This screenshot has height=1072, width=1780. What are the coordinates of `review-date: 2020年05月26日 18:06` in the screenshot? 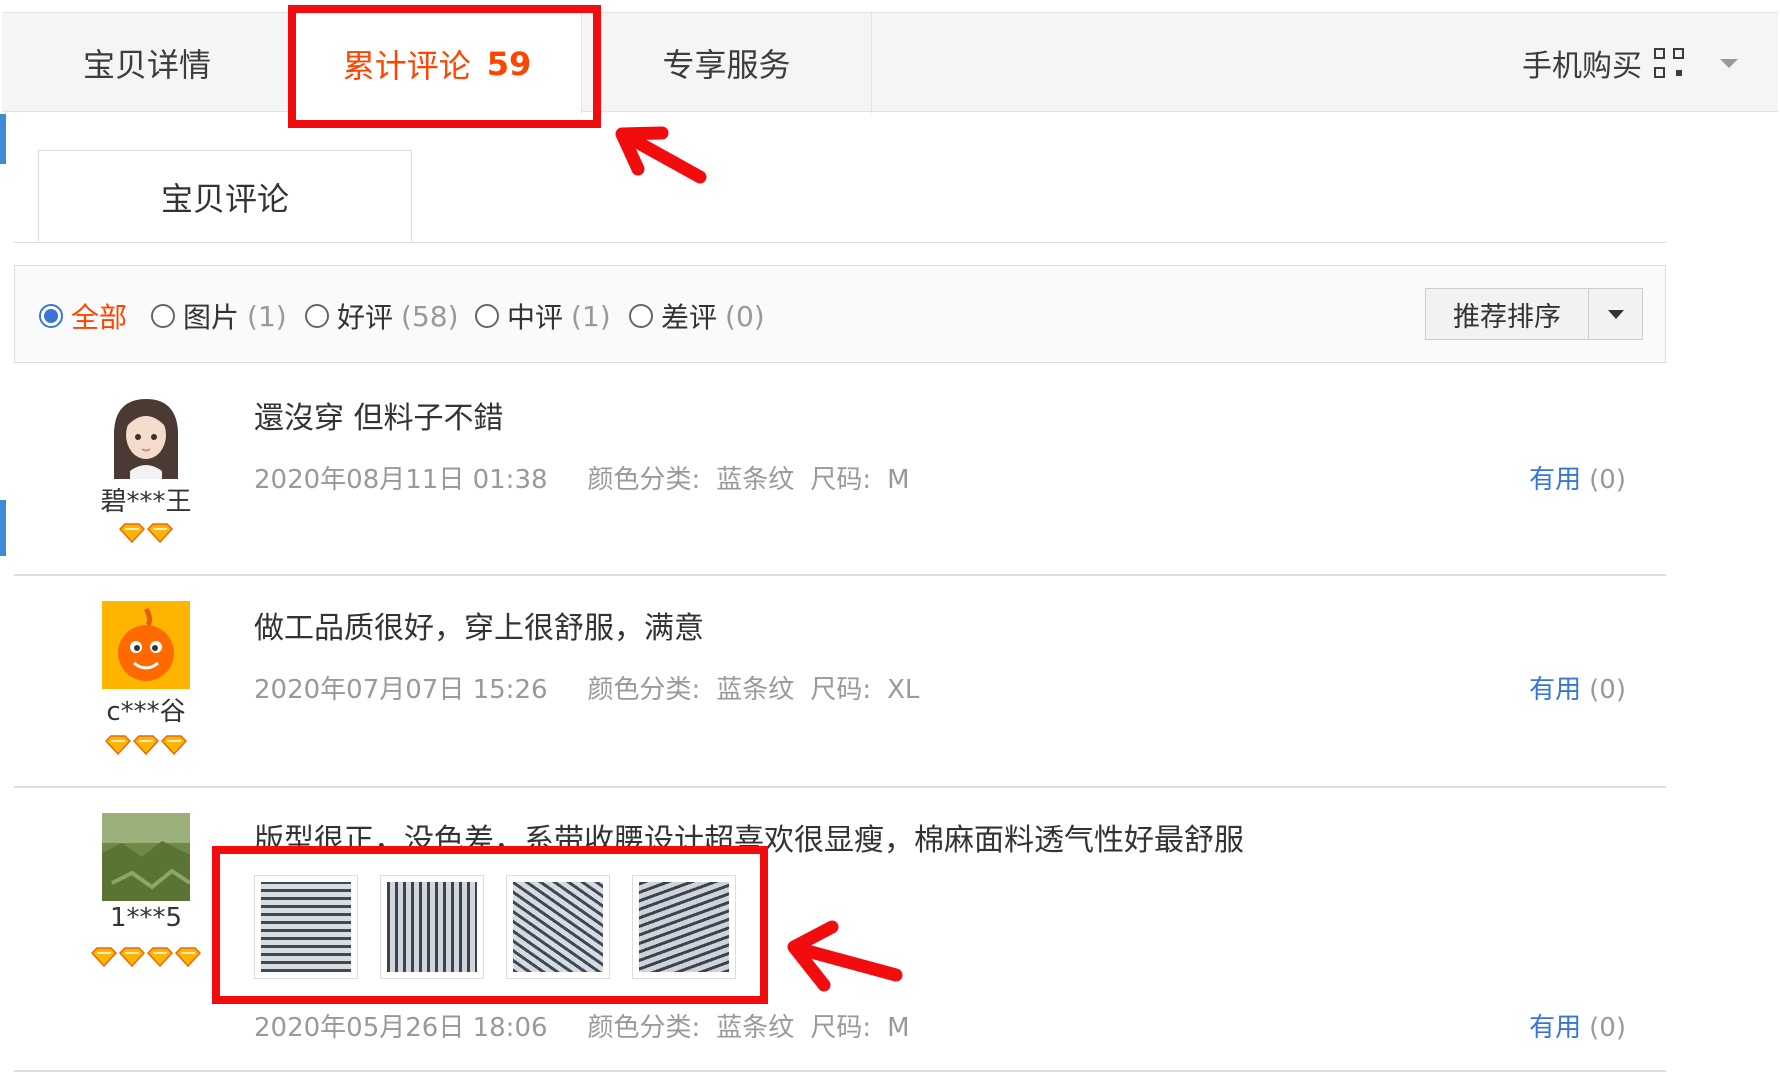 It's located at (401, 1028).